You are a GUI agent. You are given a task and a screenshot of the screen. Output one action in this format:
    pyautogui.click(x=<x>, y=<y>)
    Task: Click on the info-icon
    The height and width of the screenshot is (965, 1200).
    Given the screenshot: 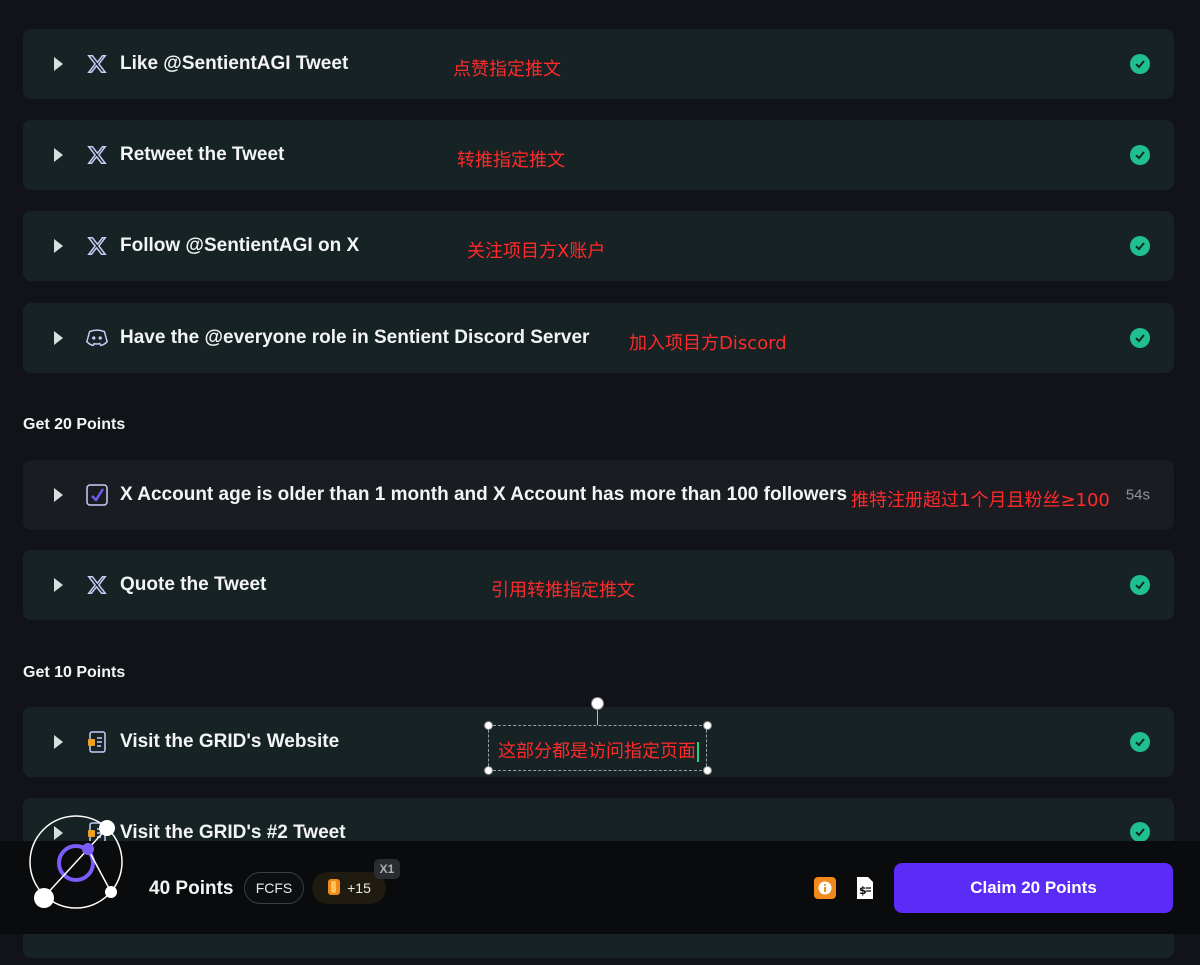 What is the action you would take?
    pyautogui.click(x=825, y=888)
    